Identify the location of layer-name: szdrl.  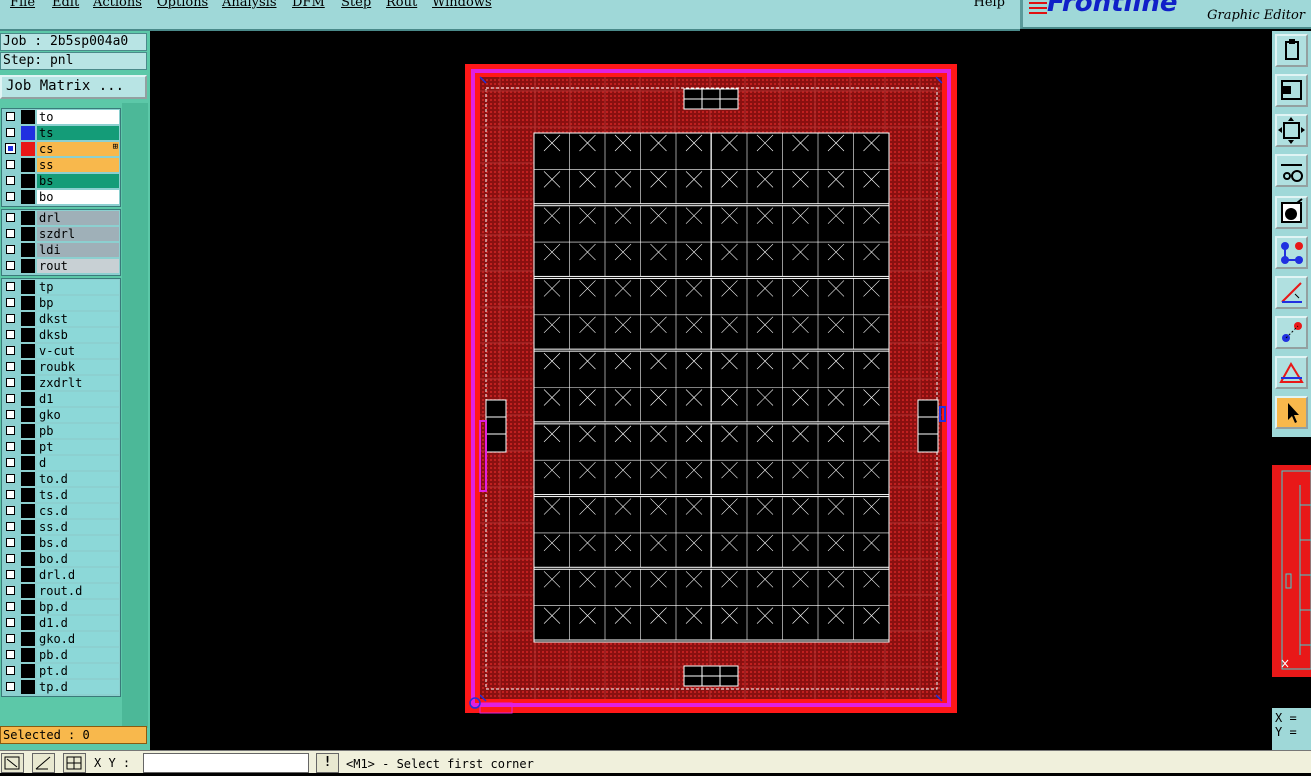
(78, 234).